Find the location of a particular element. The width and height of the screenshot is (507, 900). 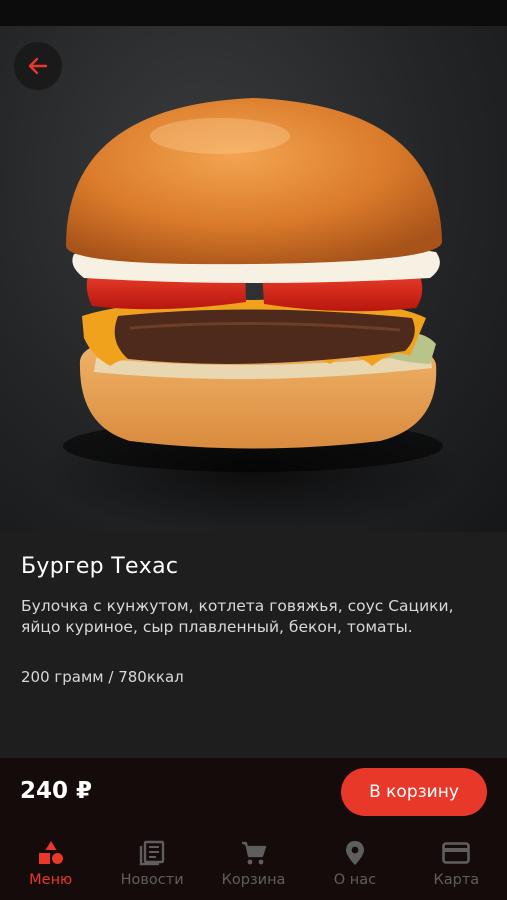

tab-cart: Корзина is located at coordinates (253, 865).